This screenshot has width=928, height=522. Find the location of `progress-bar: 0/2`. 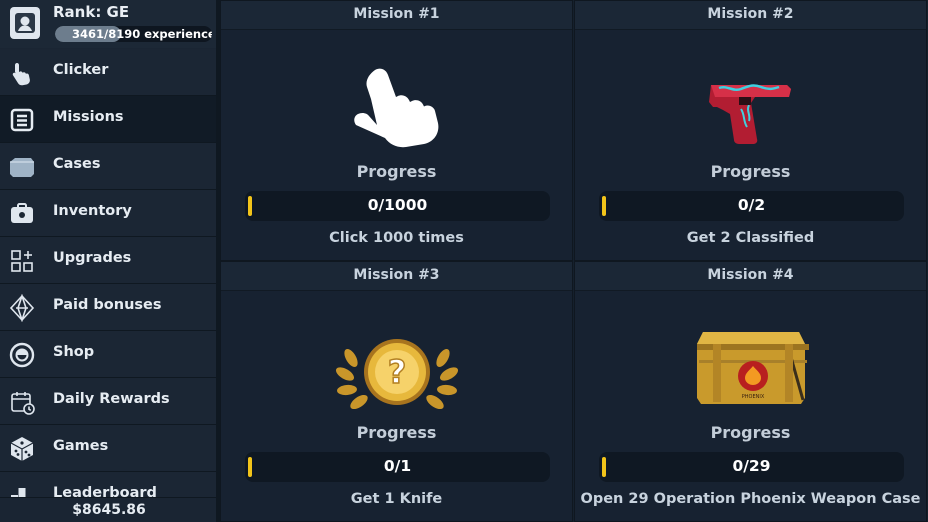

progress-bar: 0/2 is located at coordinates (751, 206).